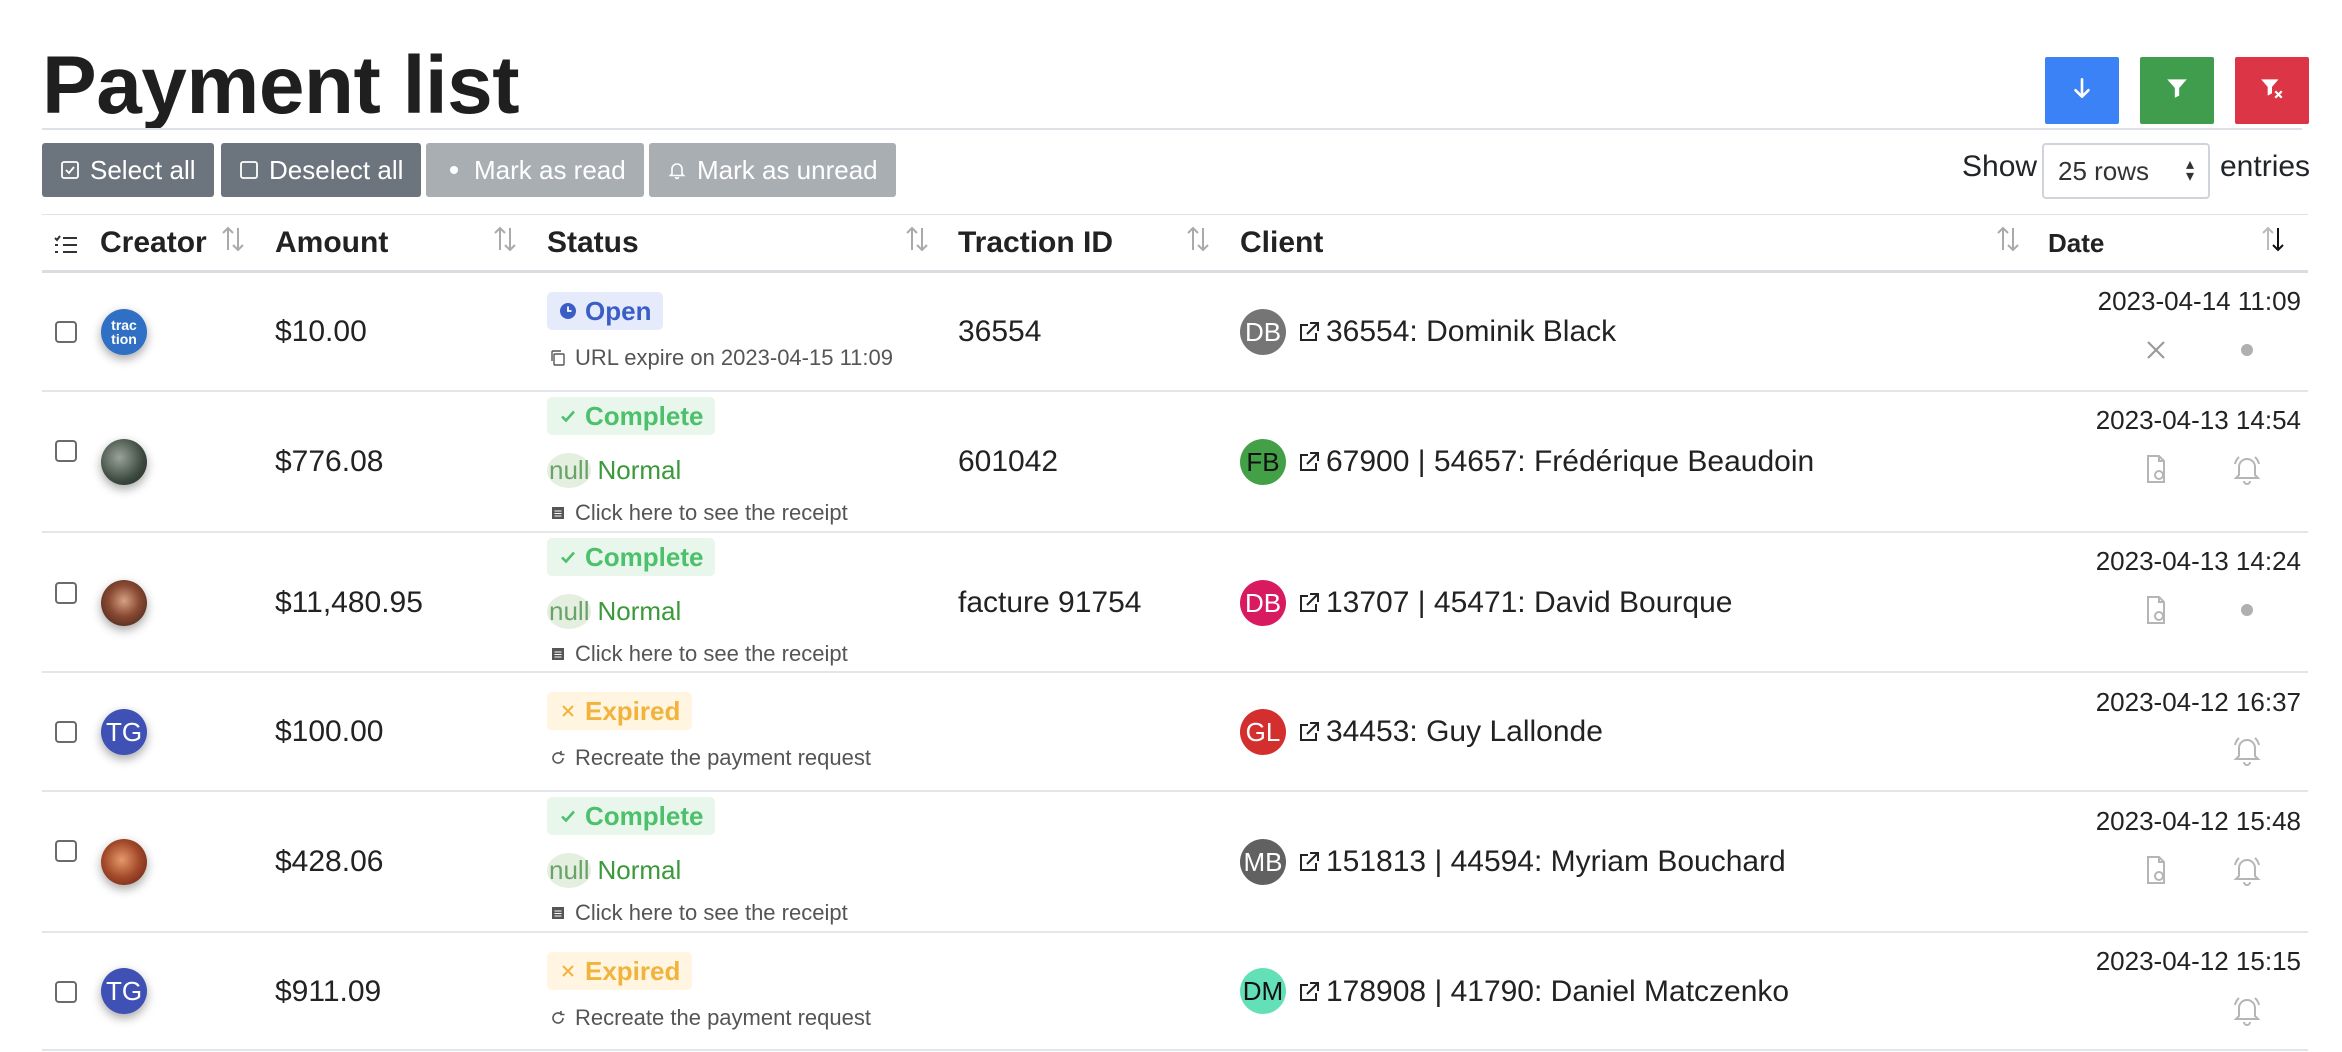 This screenshot has width=2342, height=1052. Describe the element at coordinates (66, 247) in the screenshot. I see `column-select-icon` at that location.